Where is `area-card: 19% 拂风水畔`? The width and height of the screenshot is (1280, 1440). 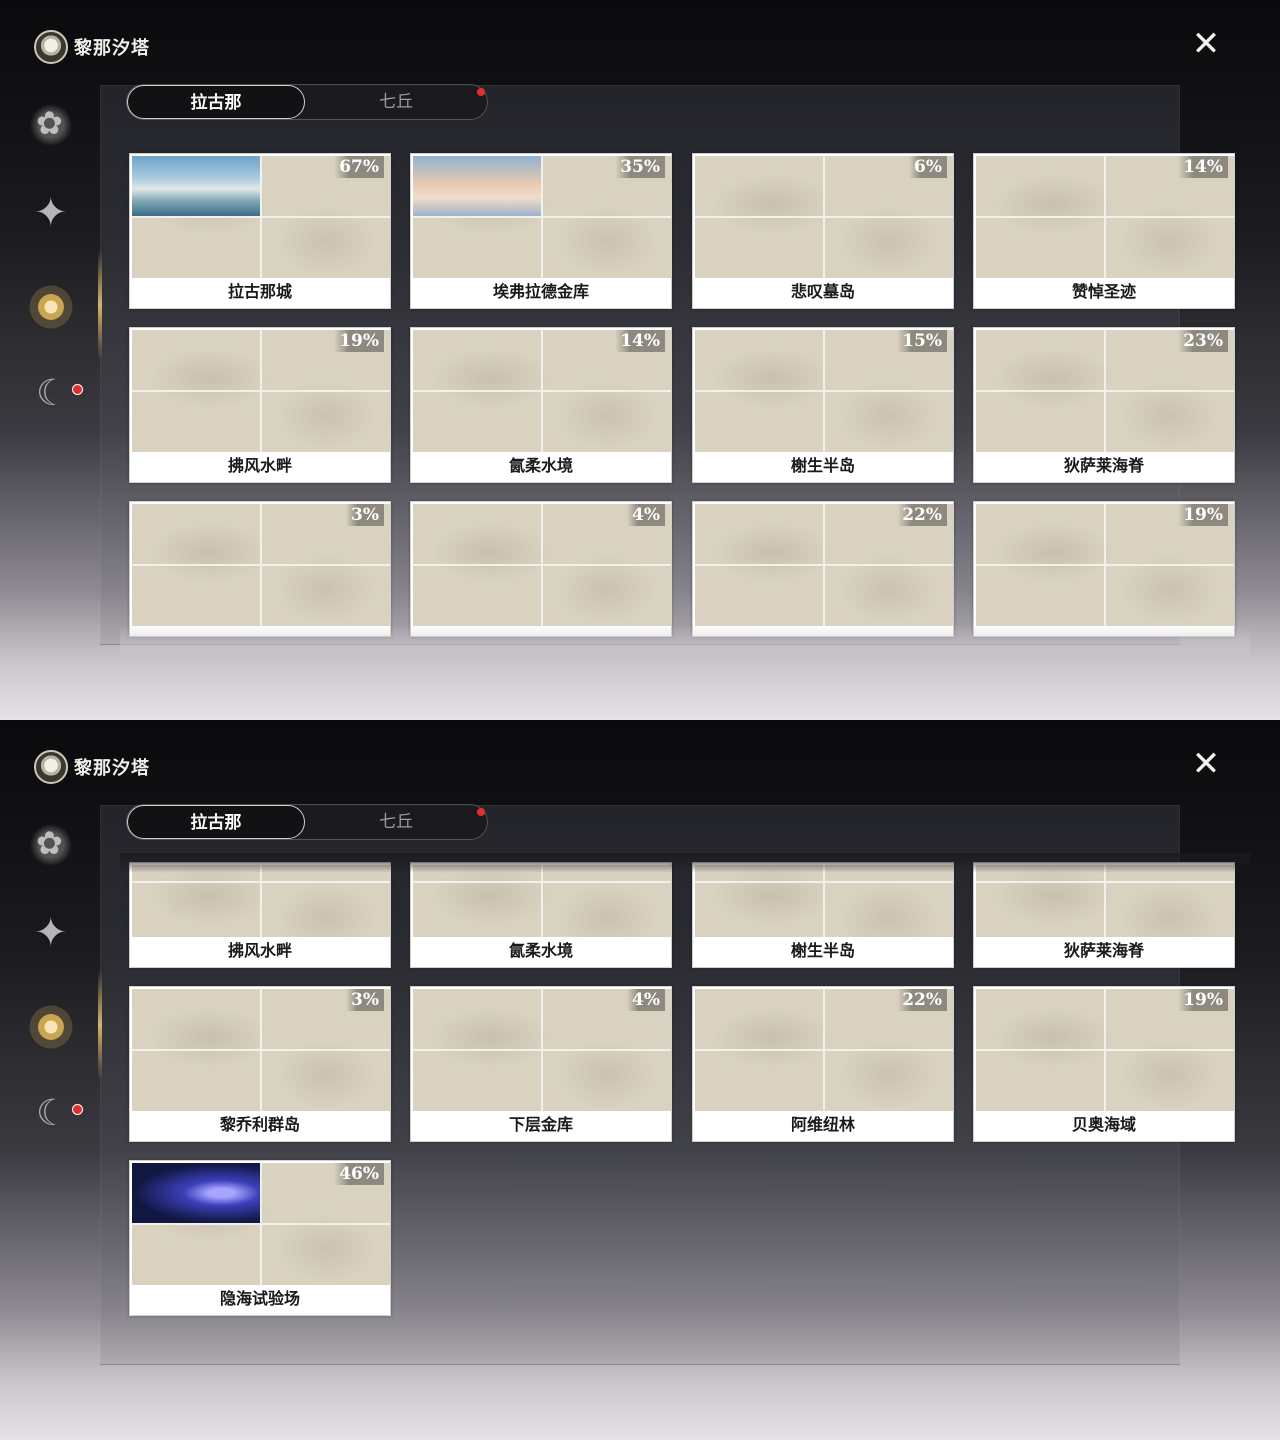 area-card: 19% 拂风水畔 is located at coordinates (260, 405).